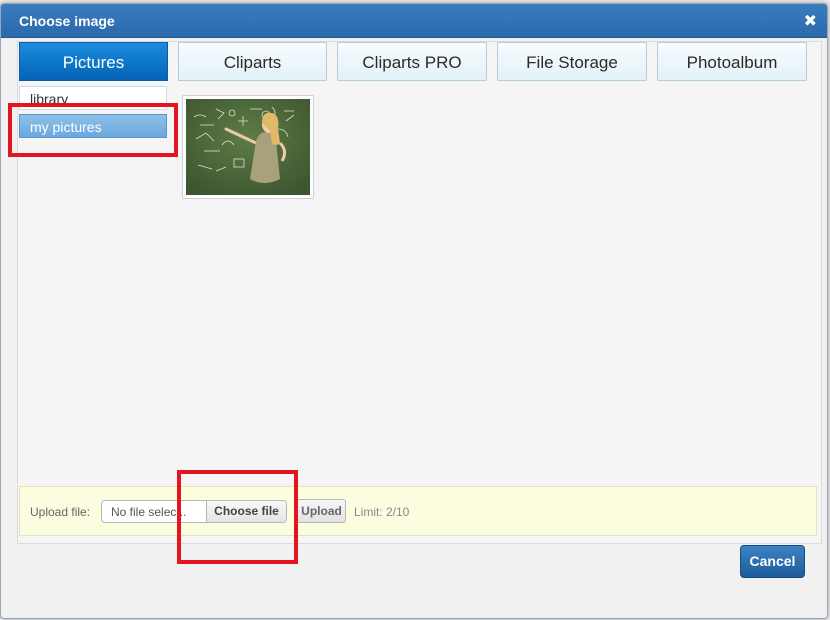 This screenshot has height=620, width=830. I want to click on tab-cliparts: Cliparts, so click(252, 61).